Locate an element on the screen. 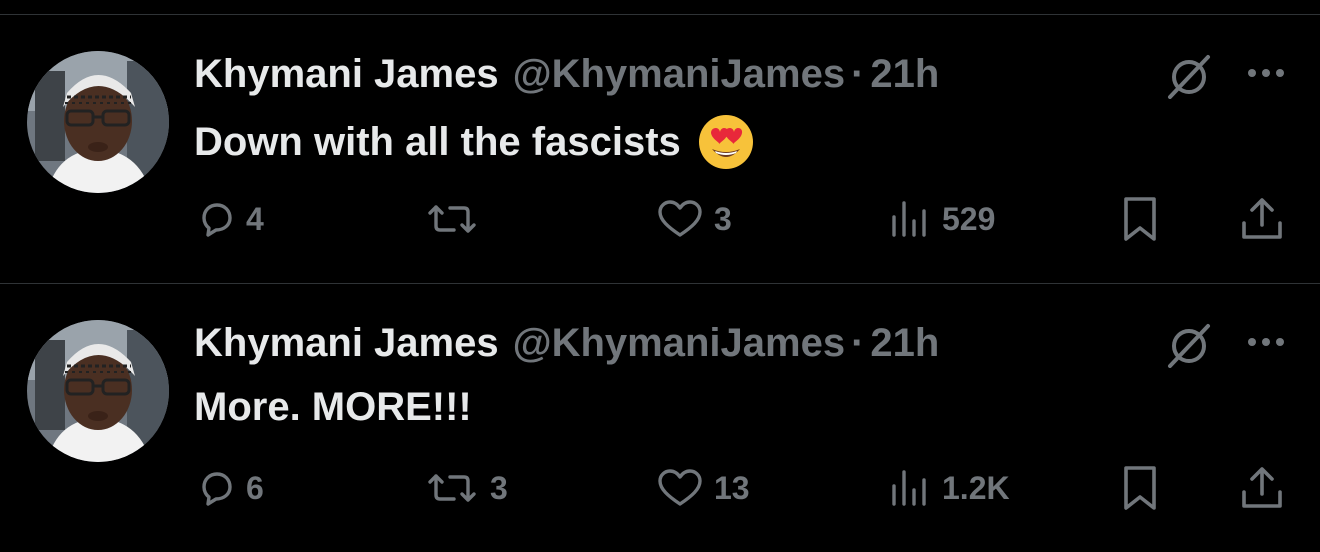 This screenshot has height=552, width=1320. reply-button: 4 is located at coordinates (230, 219).